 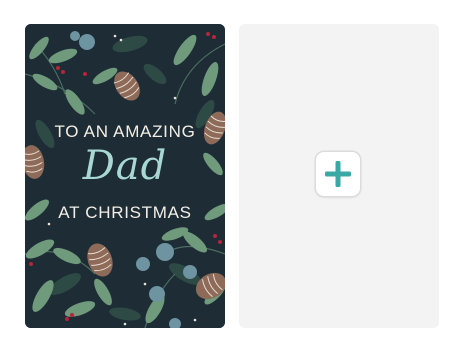 I want to click on add-page-button, so click(x=338, y=174).